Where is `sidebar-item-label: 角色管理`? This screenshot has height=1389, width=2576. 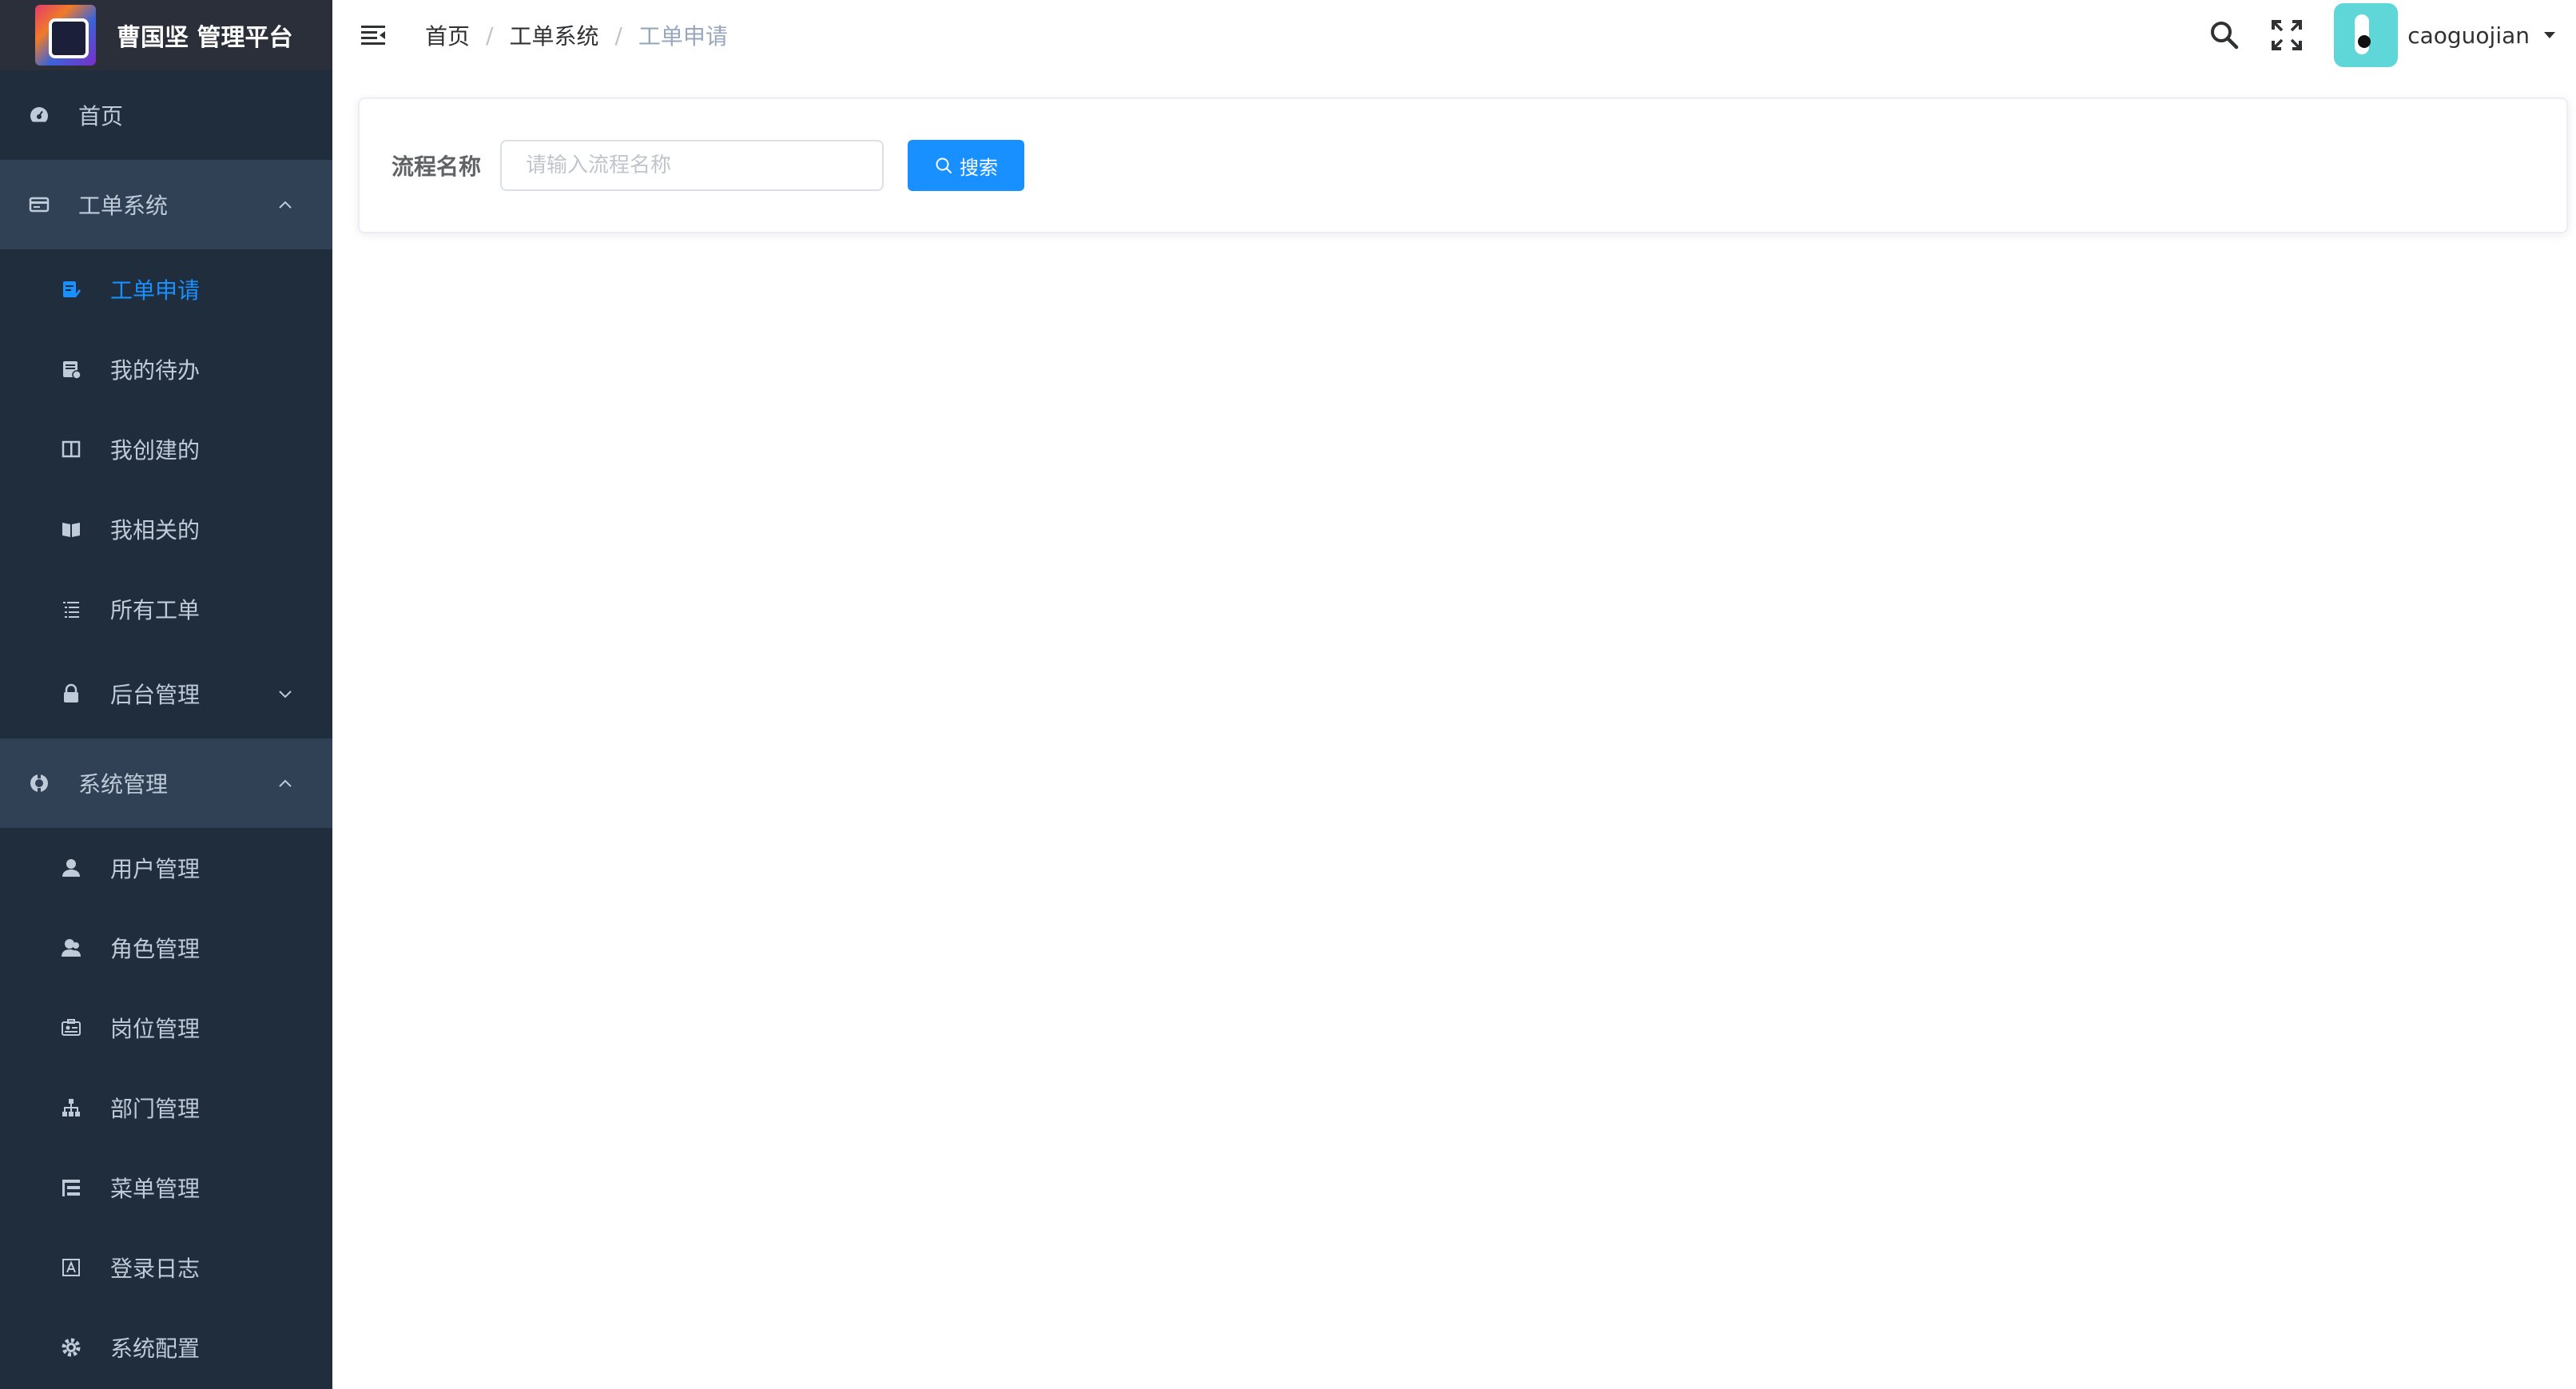 sidebar-item-label: 角色管理 is located at coordinates (155, 949).